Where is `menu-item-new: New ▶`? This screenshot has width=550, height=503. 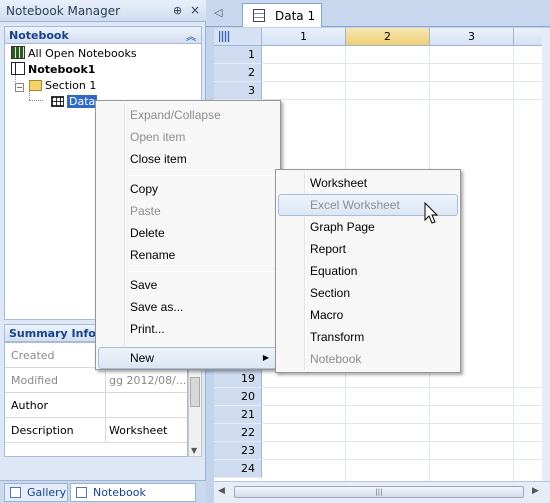
menu-item-new: New ▶ is located at coordinates (188, 358).